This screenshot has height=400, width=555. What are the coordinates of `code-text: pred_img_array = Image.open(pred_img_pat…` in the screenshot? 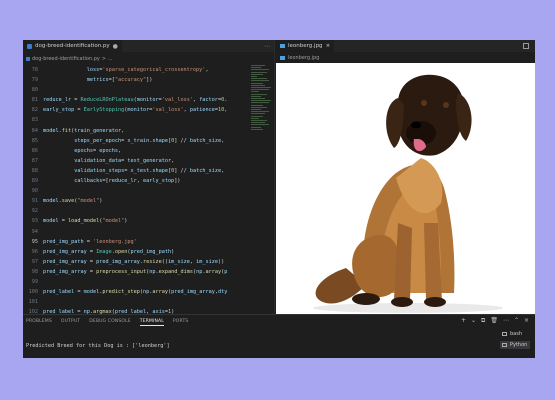 It's located at (109, 251).